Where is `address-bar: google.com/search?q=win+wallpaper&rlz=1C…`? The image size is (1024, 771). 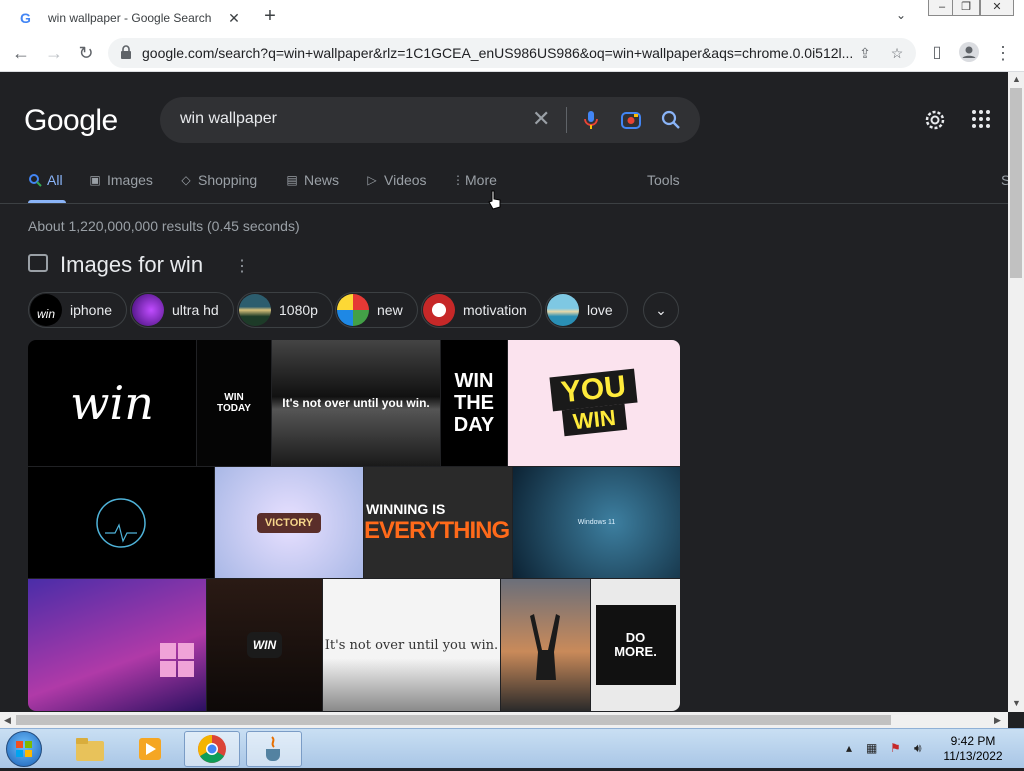
address-bar: google.com/search?q=win+wallpaper&rlz=1C… is located at coordinates (512, 53).